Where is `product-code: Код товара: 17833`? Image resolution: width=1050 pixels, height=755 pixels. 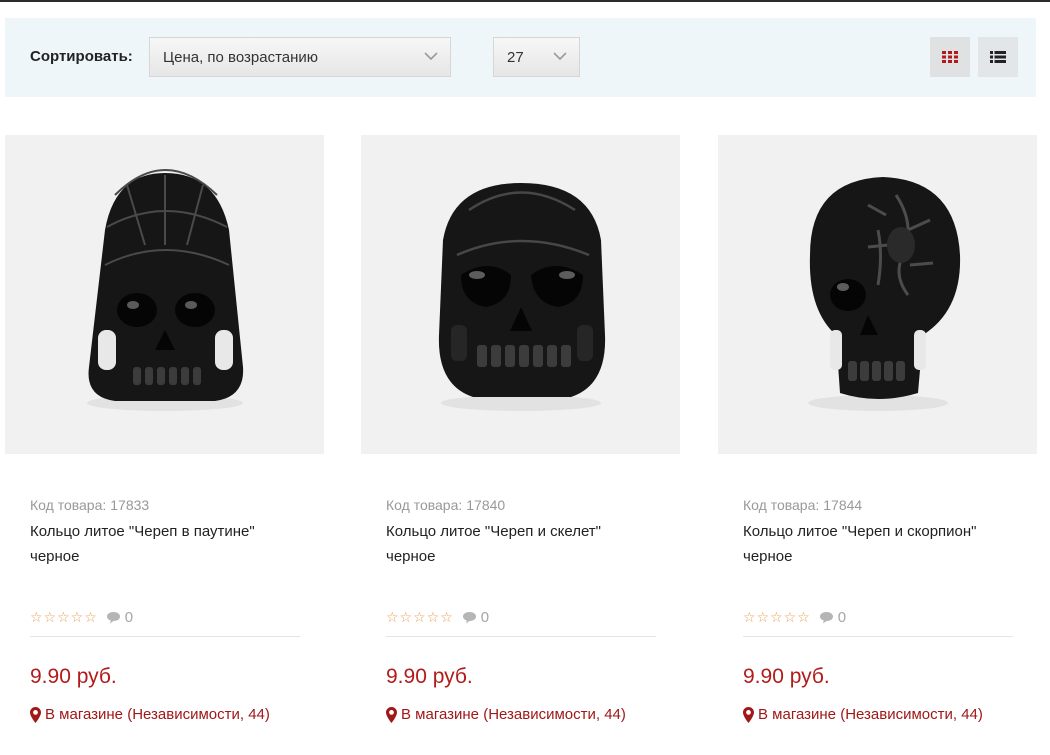 product-code: Код товара: 17833 is located at coordinates (89, 505).